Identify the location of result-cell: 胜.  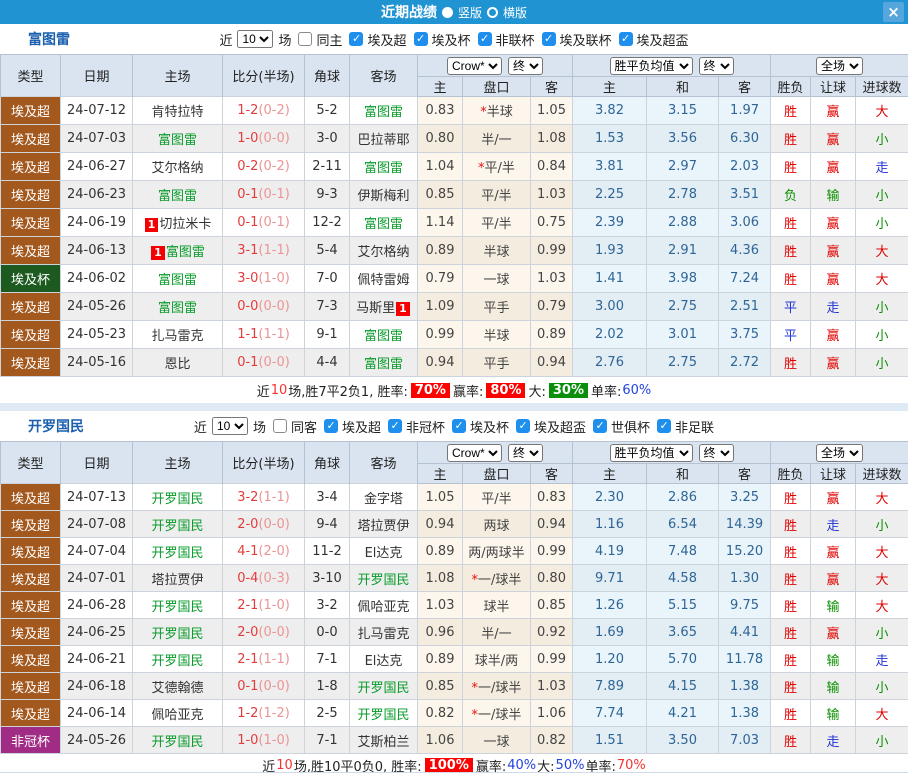
(791, 278).